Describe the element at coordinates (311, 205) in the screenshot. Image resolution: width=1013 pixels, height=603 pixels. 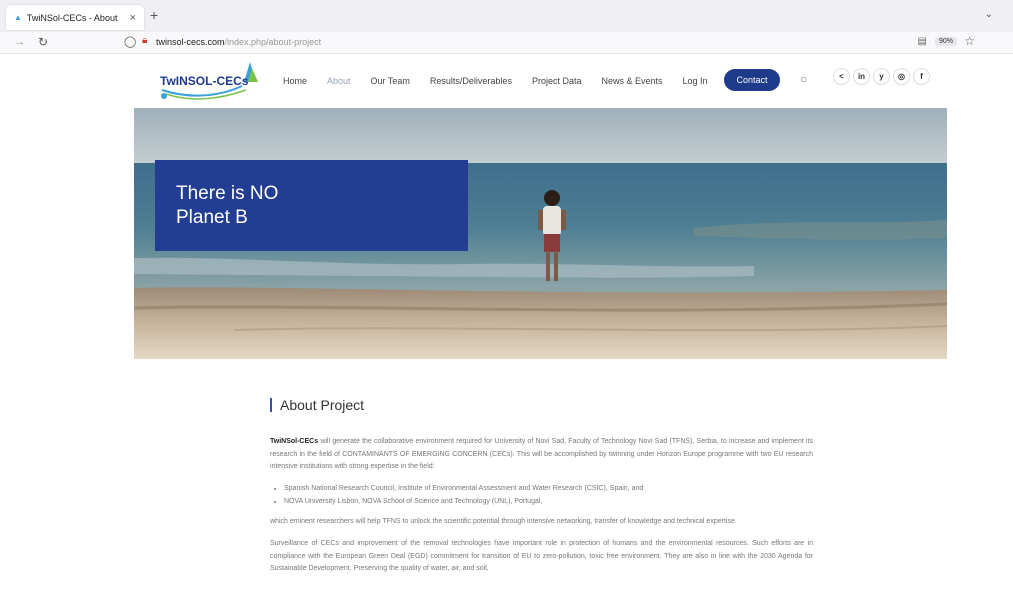
I see `hero-slogan-box: There is NO Planet B` at that location.